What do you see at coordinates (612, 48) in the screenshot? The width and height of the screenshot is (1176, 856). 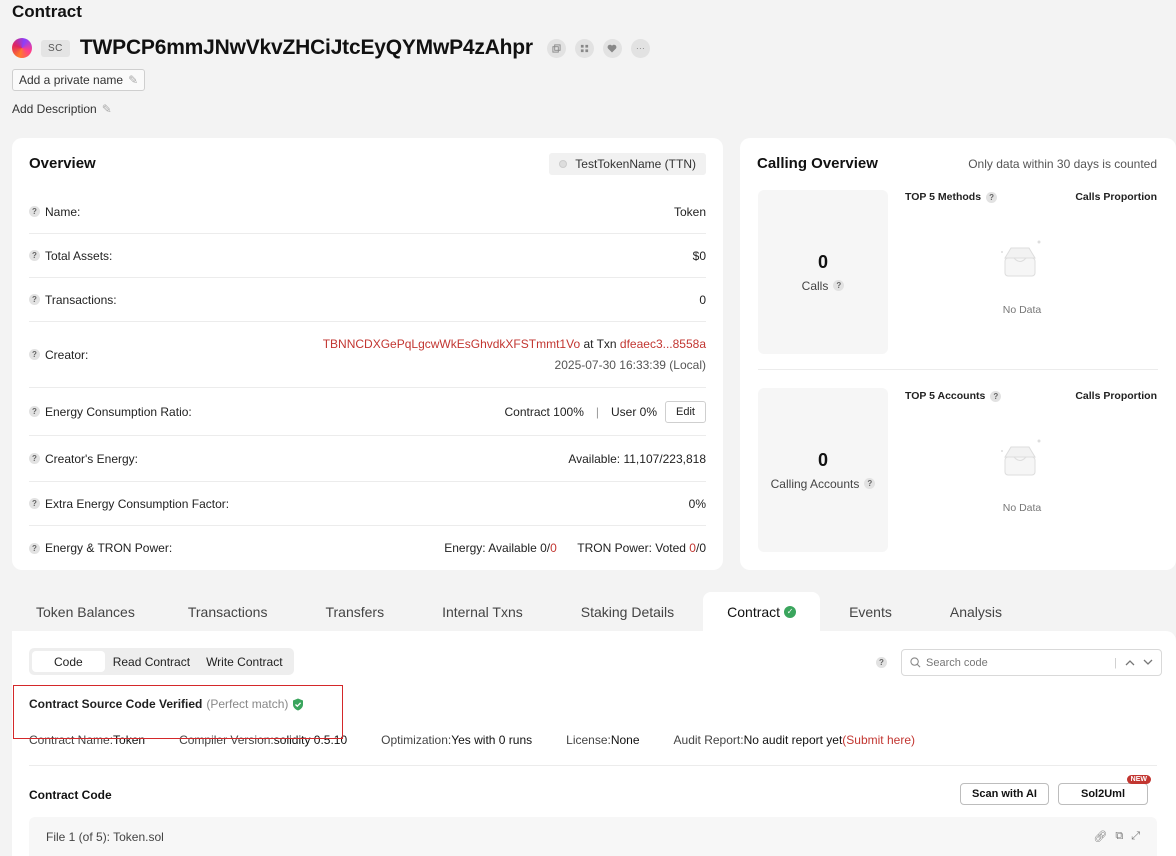 I see `favorite-heart-icon` at bounding box center [612, 48].